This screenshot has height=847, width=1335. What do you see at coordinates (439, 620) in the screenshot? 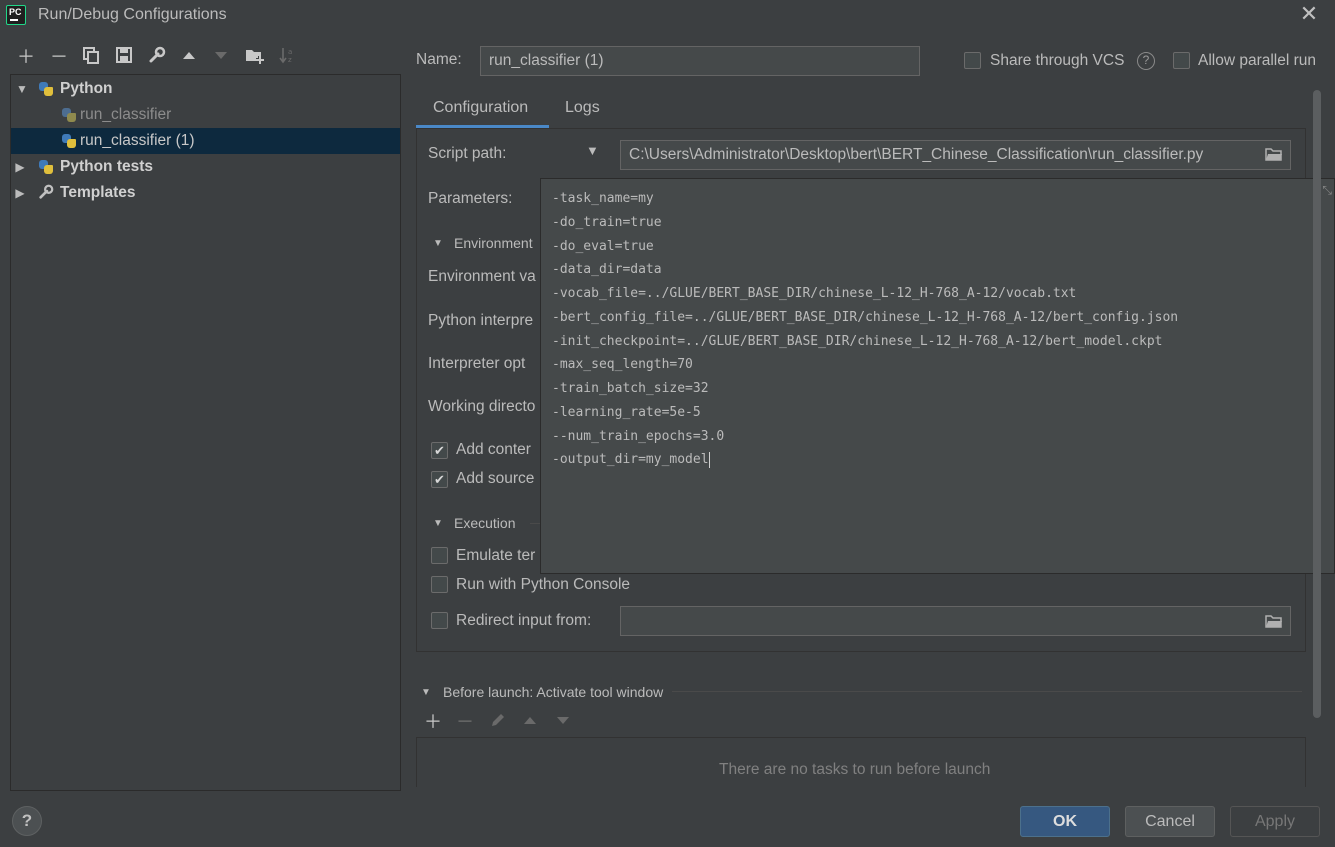
I see `redirect-input-checkbox` at bounding box center [439, 620].